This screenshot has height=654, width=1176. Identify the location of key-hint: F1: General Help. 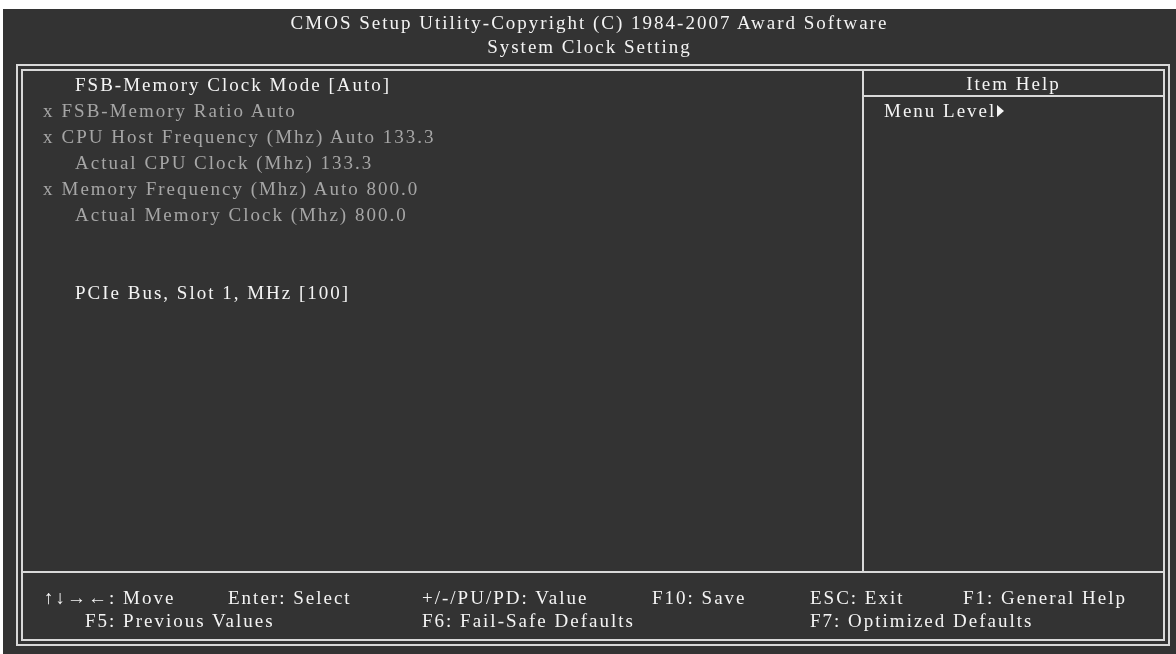
(1045, 597).